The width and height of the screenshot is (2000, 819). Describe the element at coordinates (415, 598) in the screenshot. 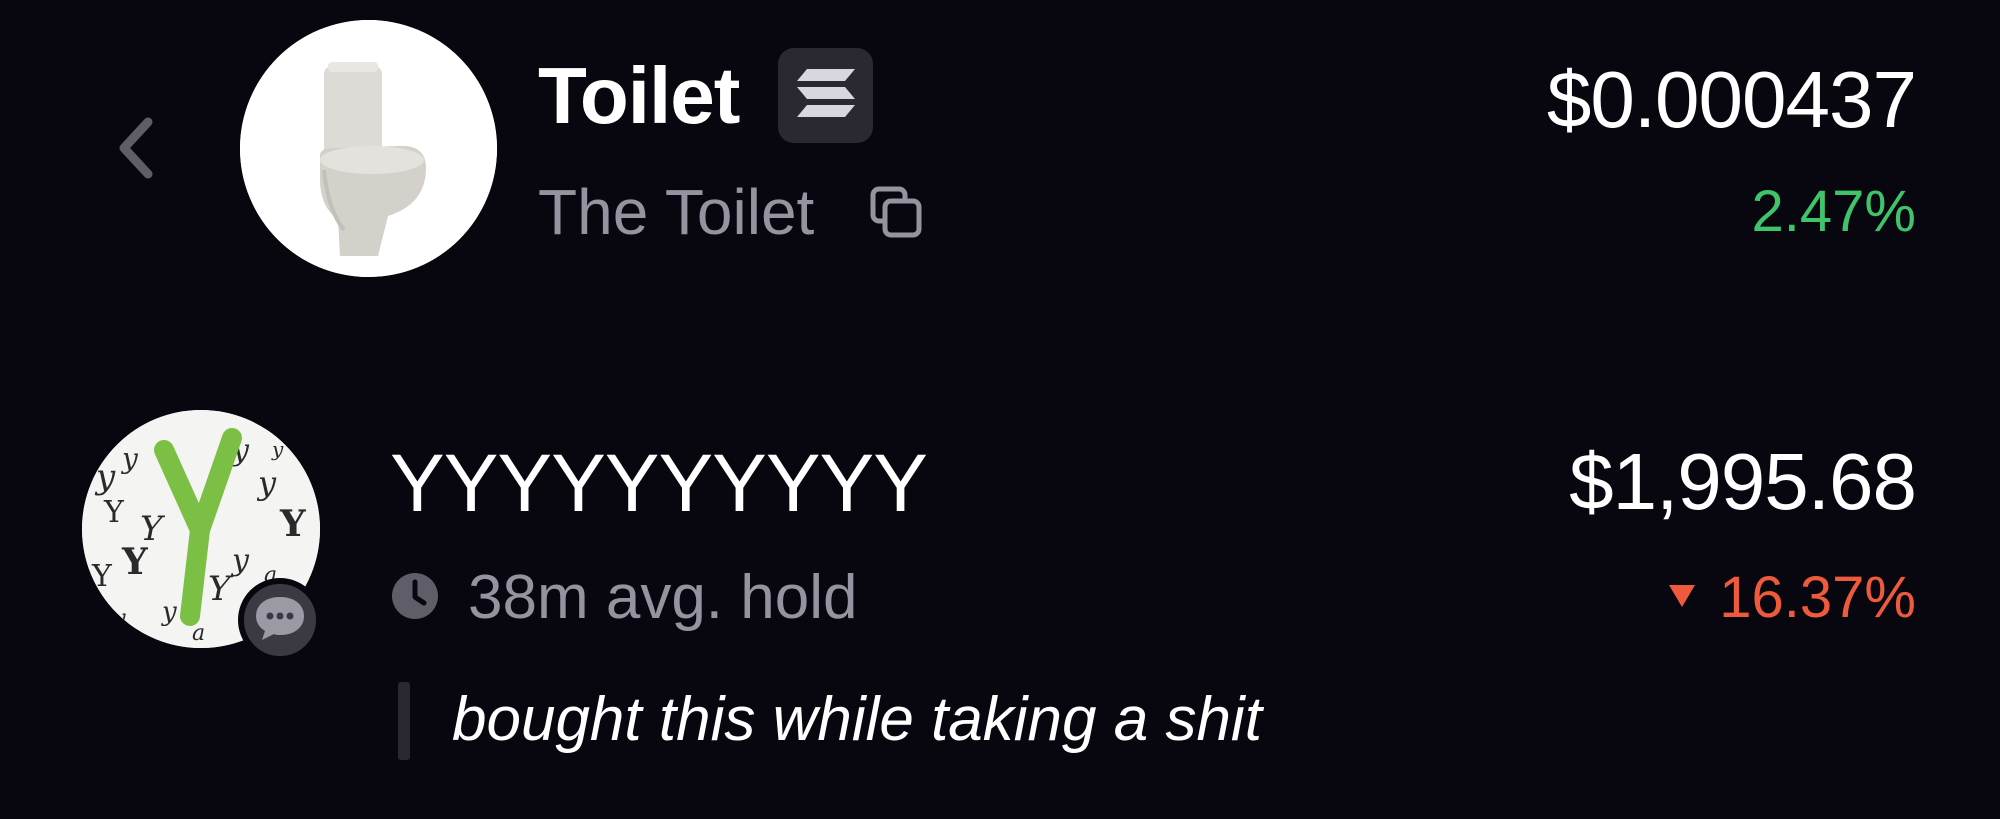

I see `clock-icon` at that location.